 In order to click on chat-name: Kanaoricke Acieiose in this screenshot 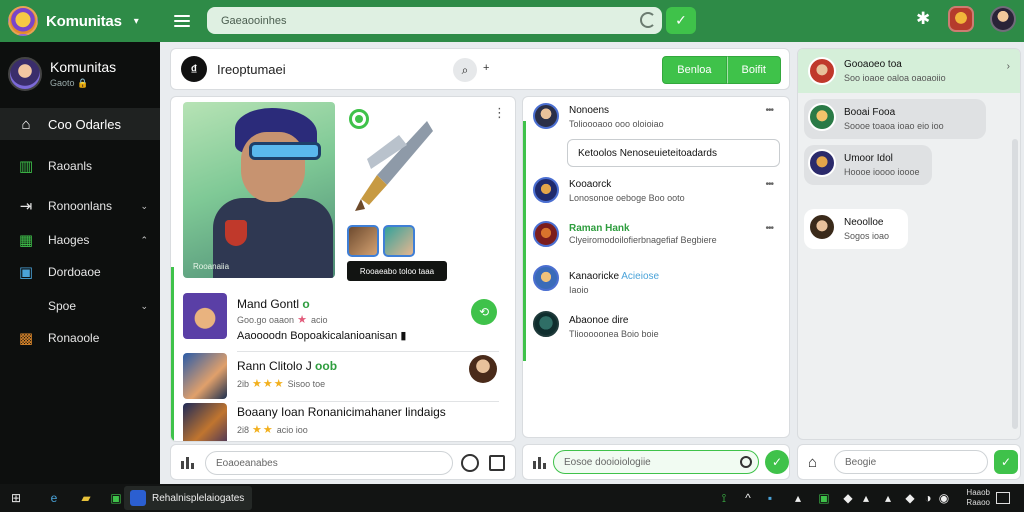, I will do `click(614, 276)`.